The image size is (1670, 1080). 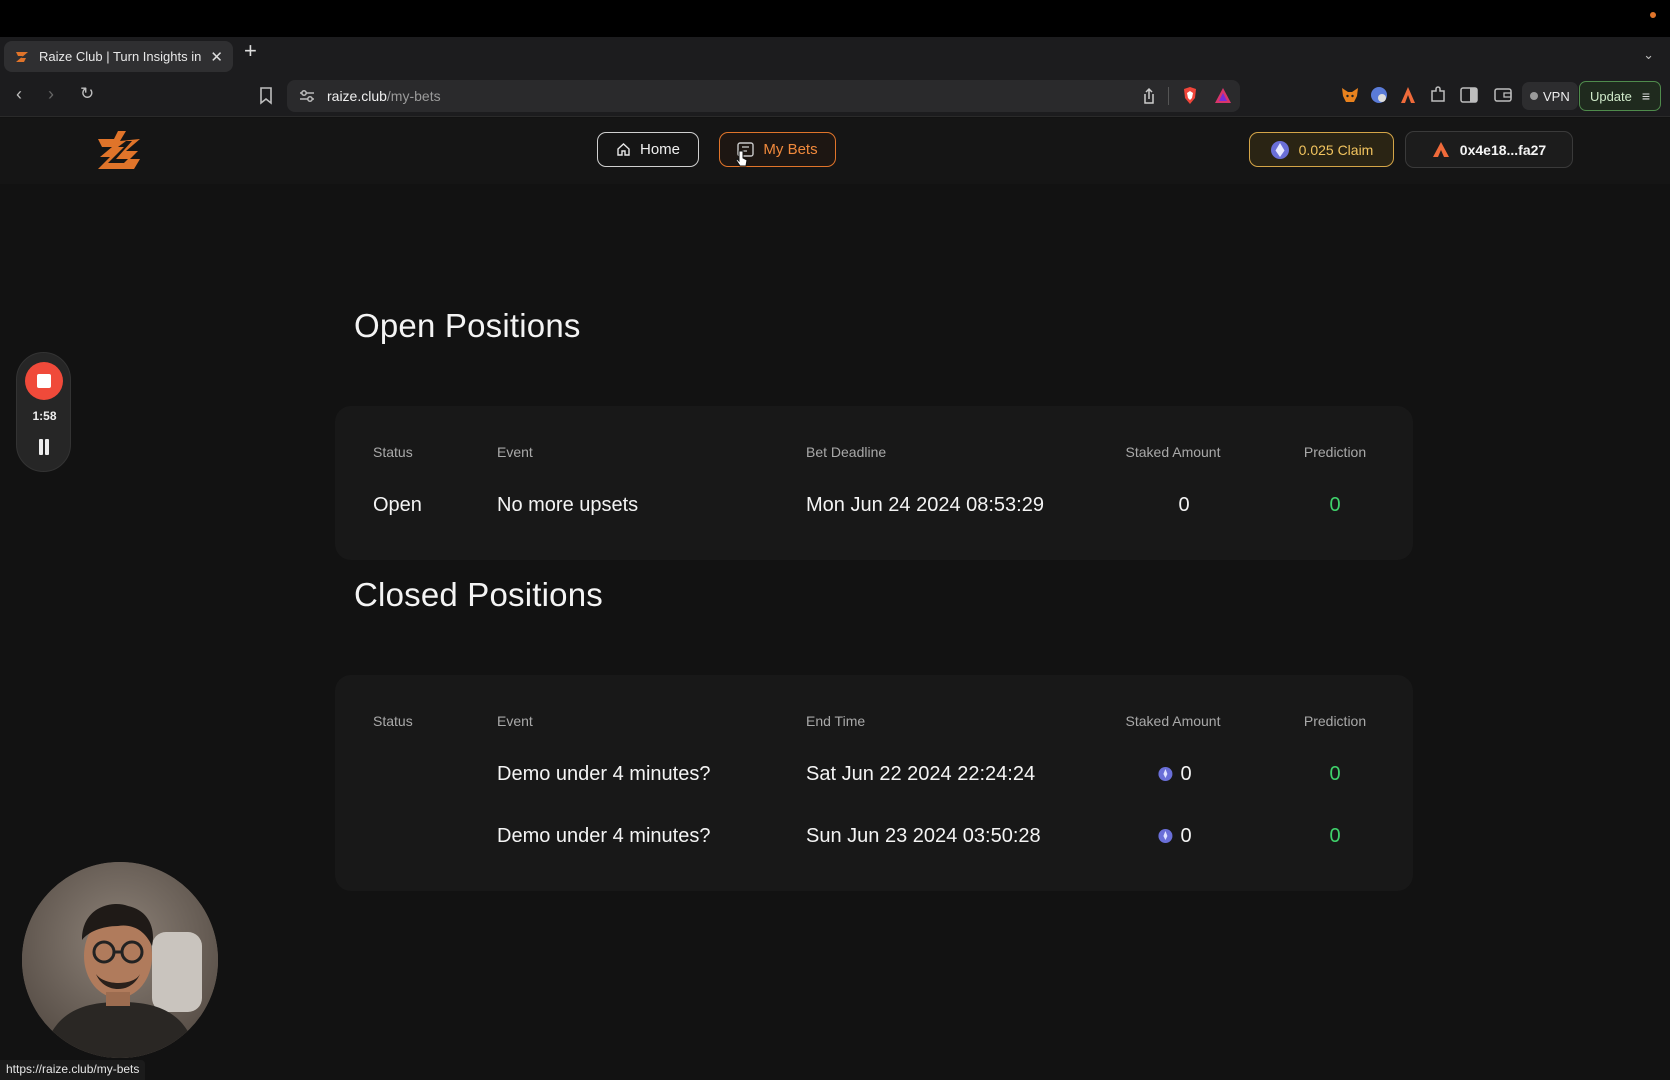 I want to click on stop-recording-icon, so click(x=44, y=381).